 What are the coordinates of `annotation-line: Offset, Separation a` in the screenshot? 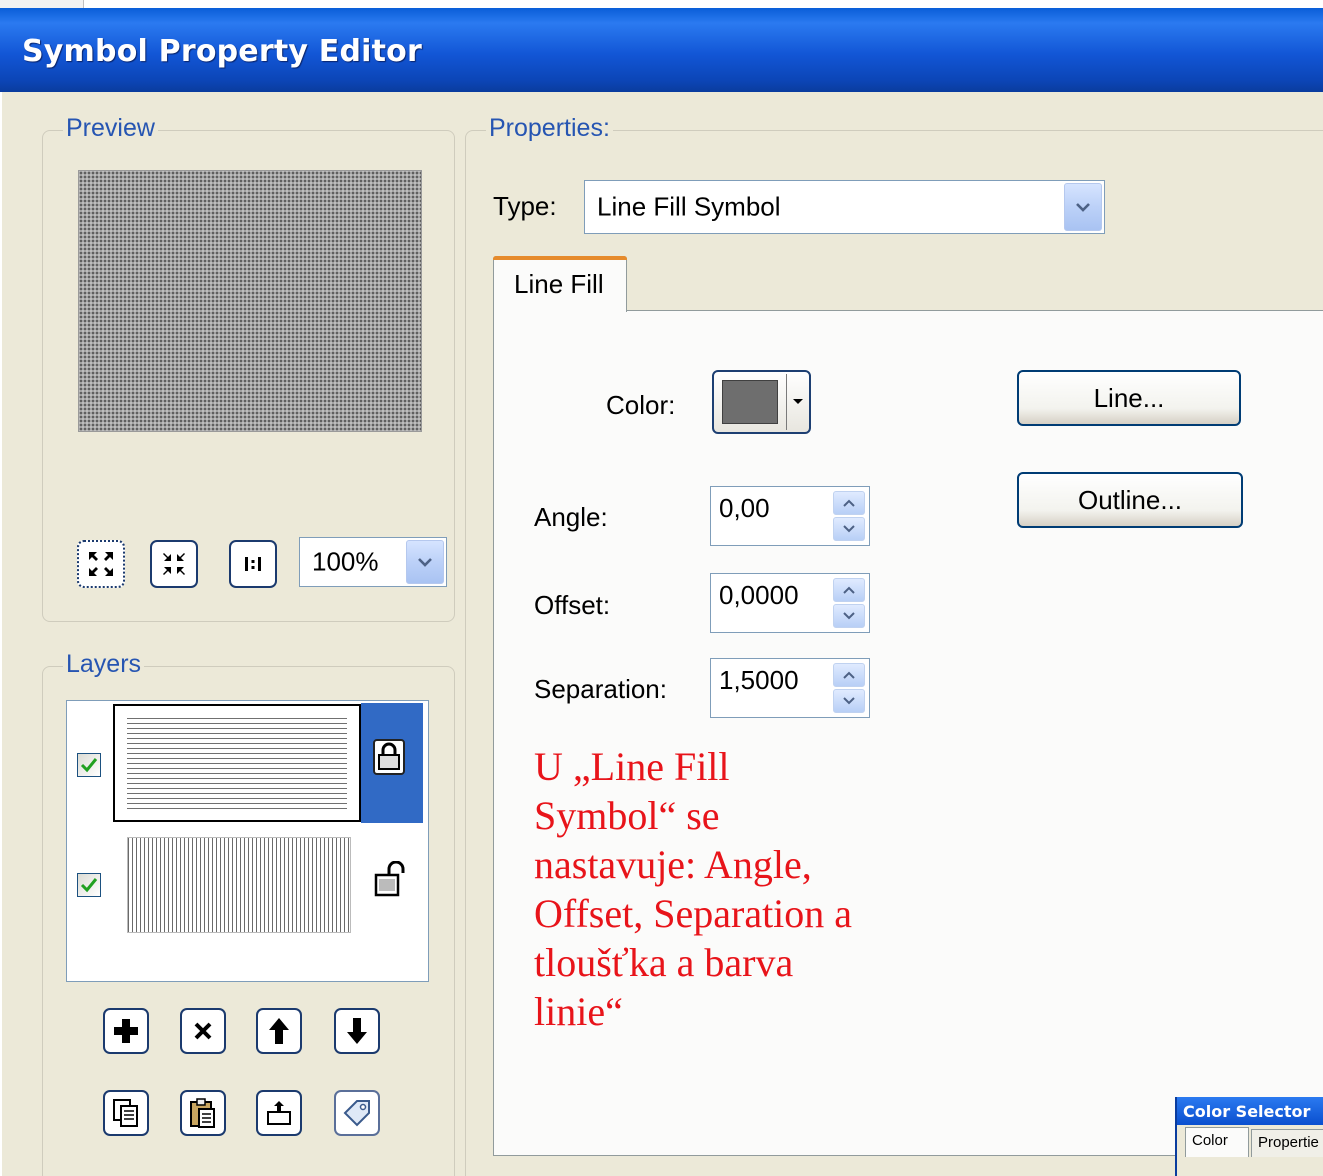 It's located at (693, 913).